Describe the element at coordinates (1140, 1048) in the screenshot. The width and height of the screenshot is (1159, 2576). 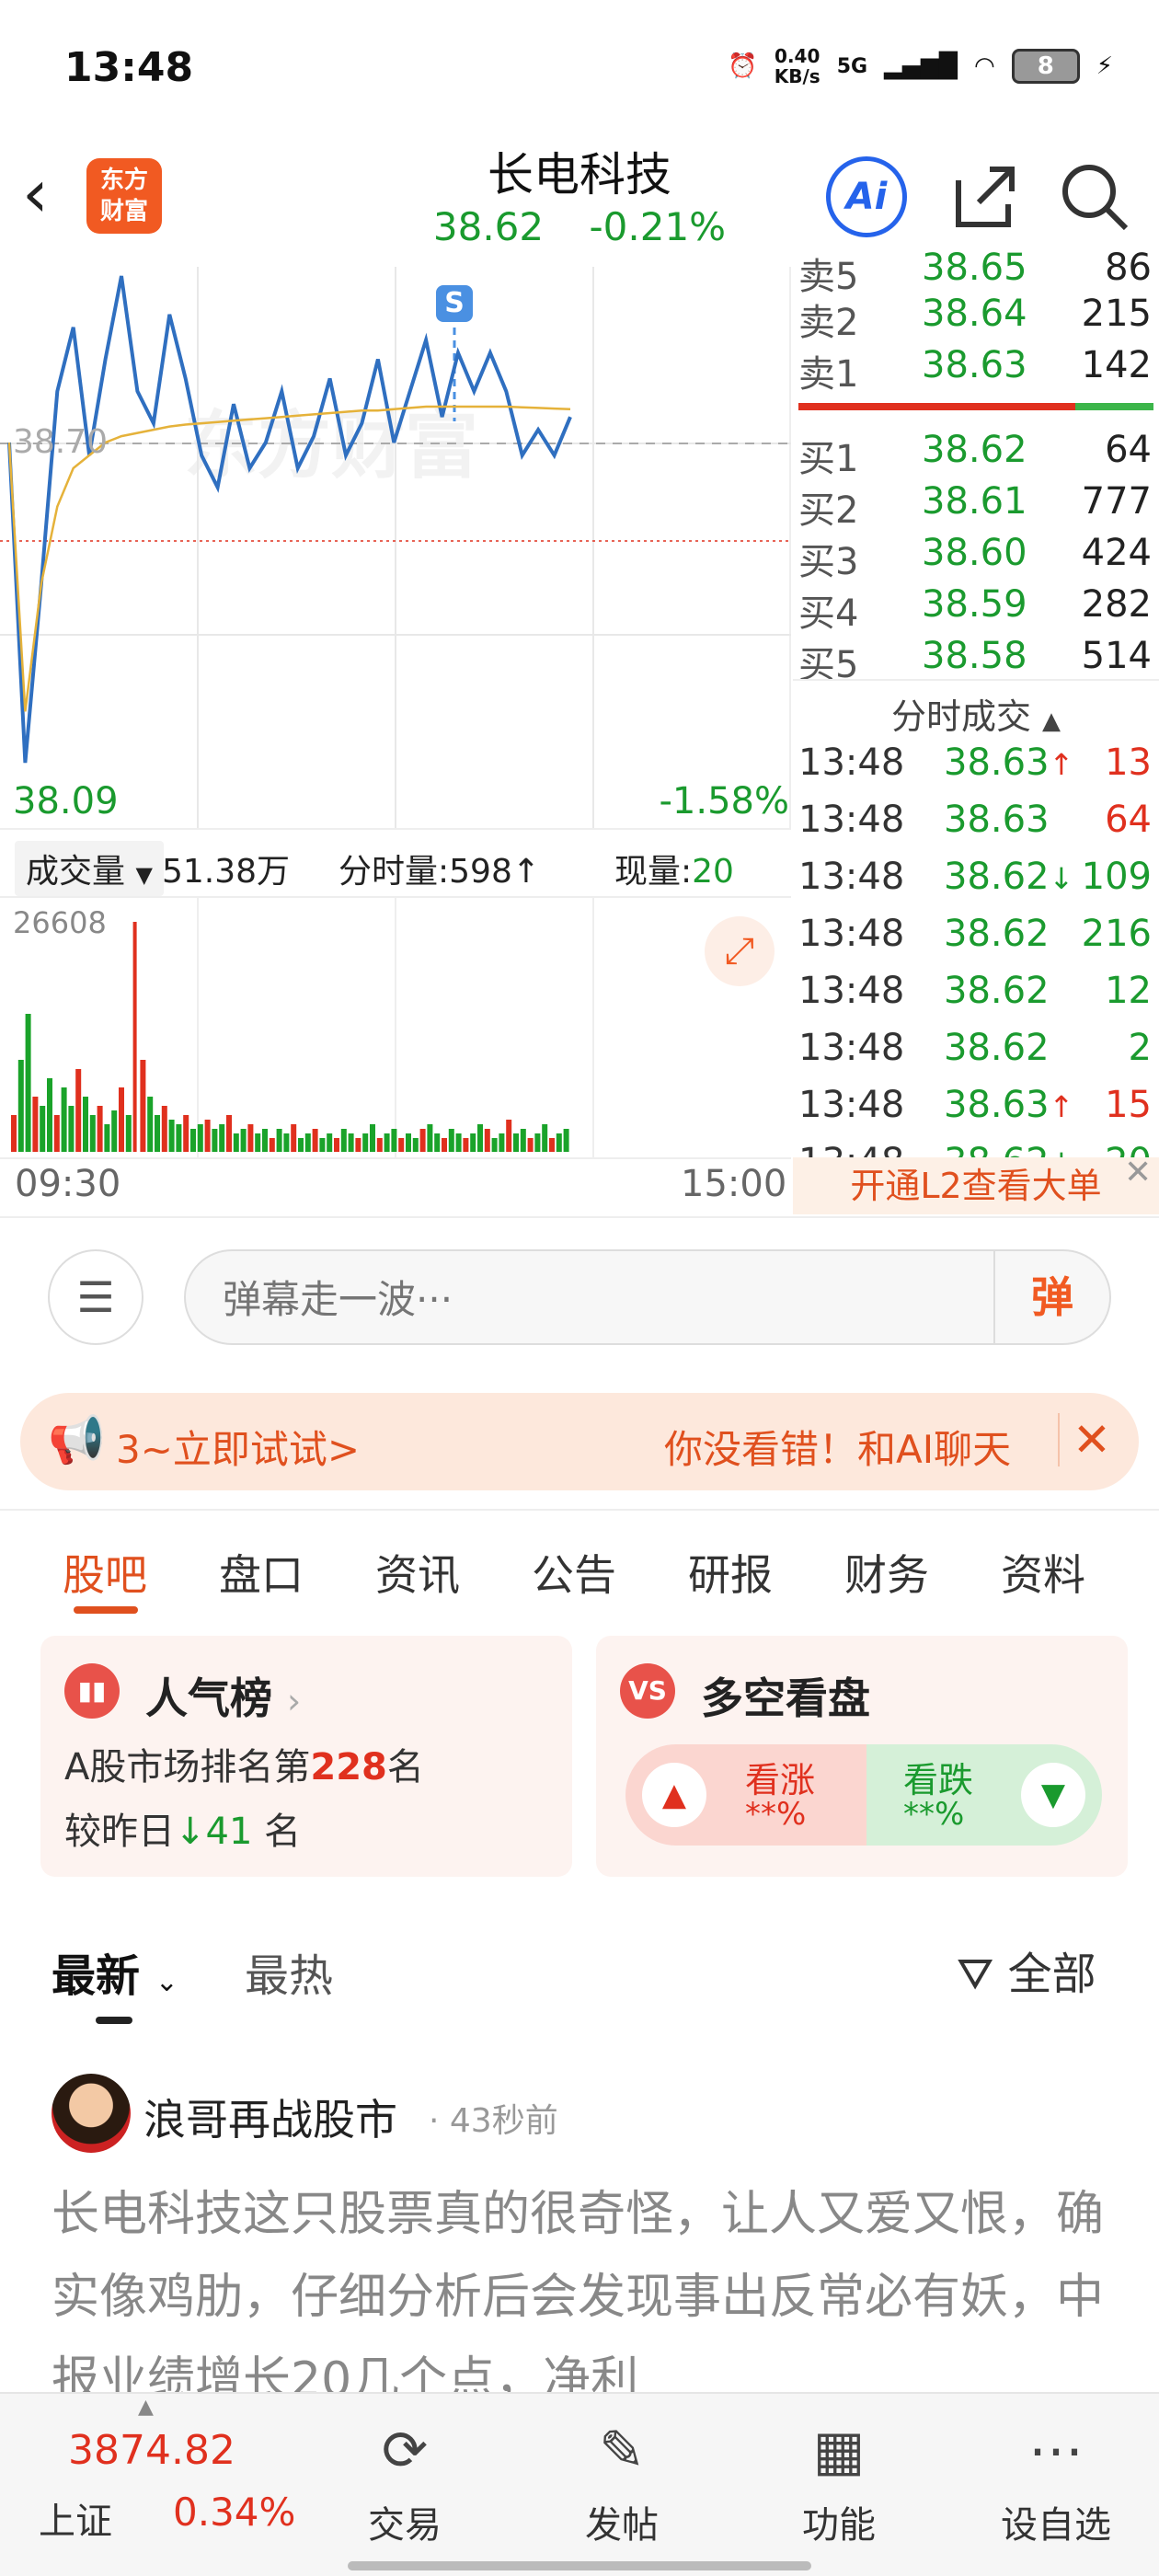
I see `trade-volume: 2` at that location.